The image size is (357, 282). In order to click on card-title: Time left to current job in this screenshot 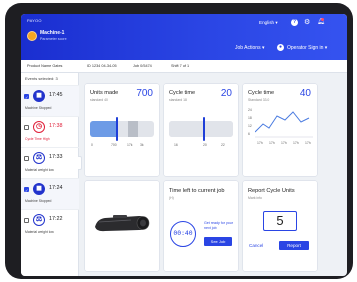, I will do `click(197, 191)`.